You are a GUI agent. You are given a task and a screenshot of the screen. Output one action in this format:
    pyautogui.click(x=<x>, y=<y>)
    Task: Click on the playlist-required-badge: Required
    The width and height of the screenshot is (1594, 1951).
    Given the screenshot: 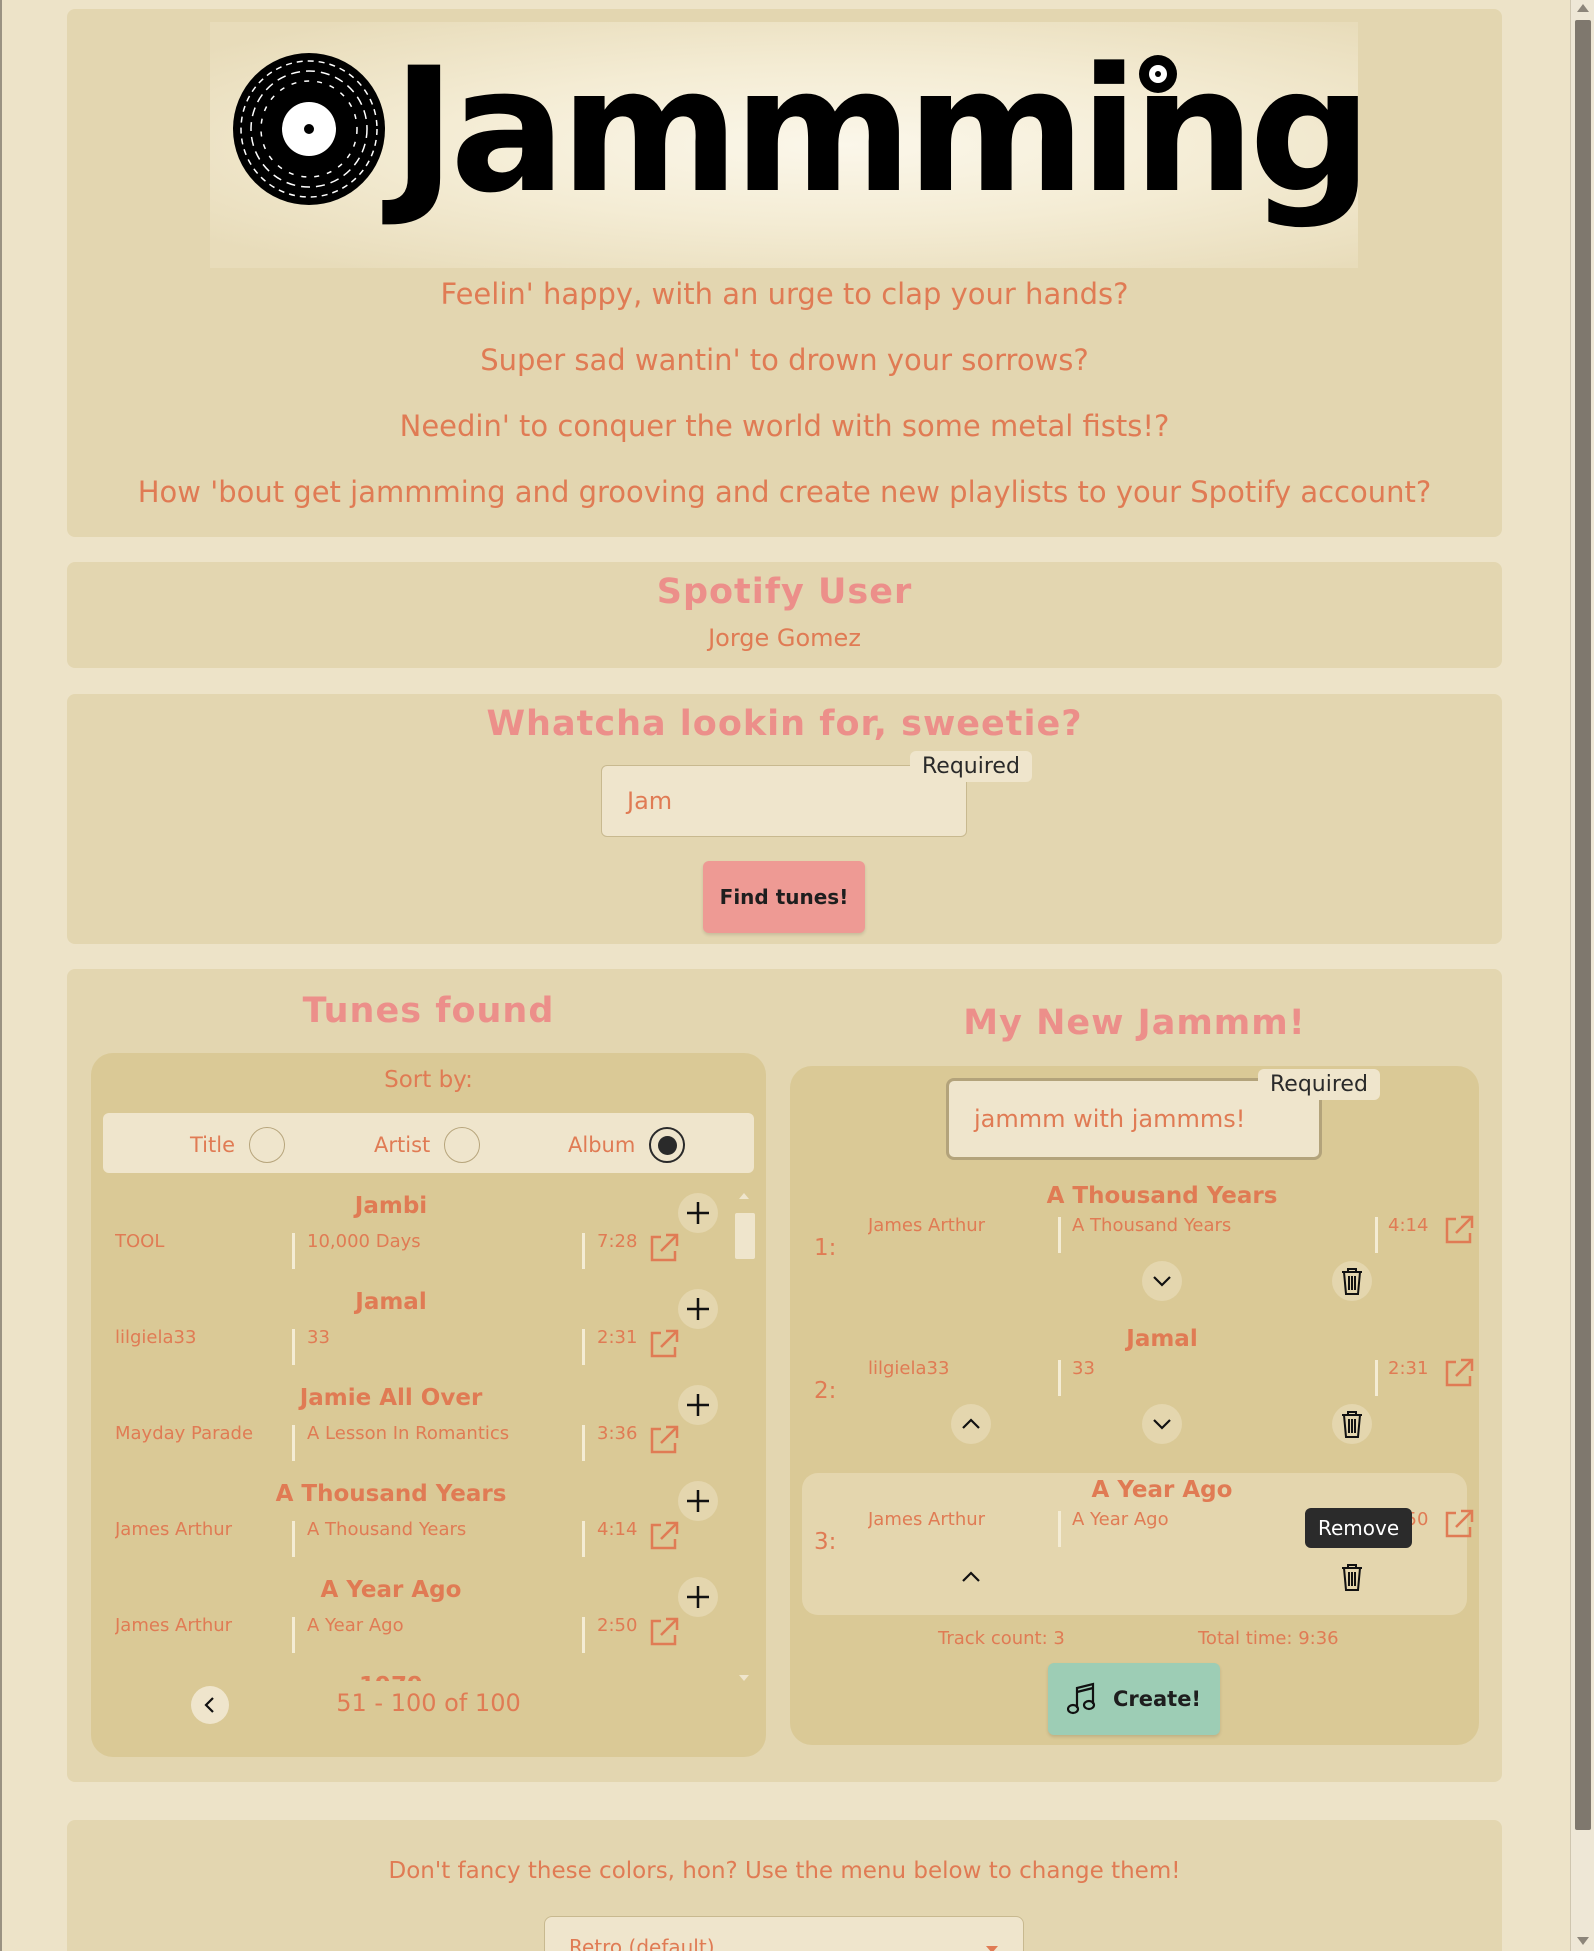 What is the action you would take?
    pyautogui.click(x=1319, y=1084)
    